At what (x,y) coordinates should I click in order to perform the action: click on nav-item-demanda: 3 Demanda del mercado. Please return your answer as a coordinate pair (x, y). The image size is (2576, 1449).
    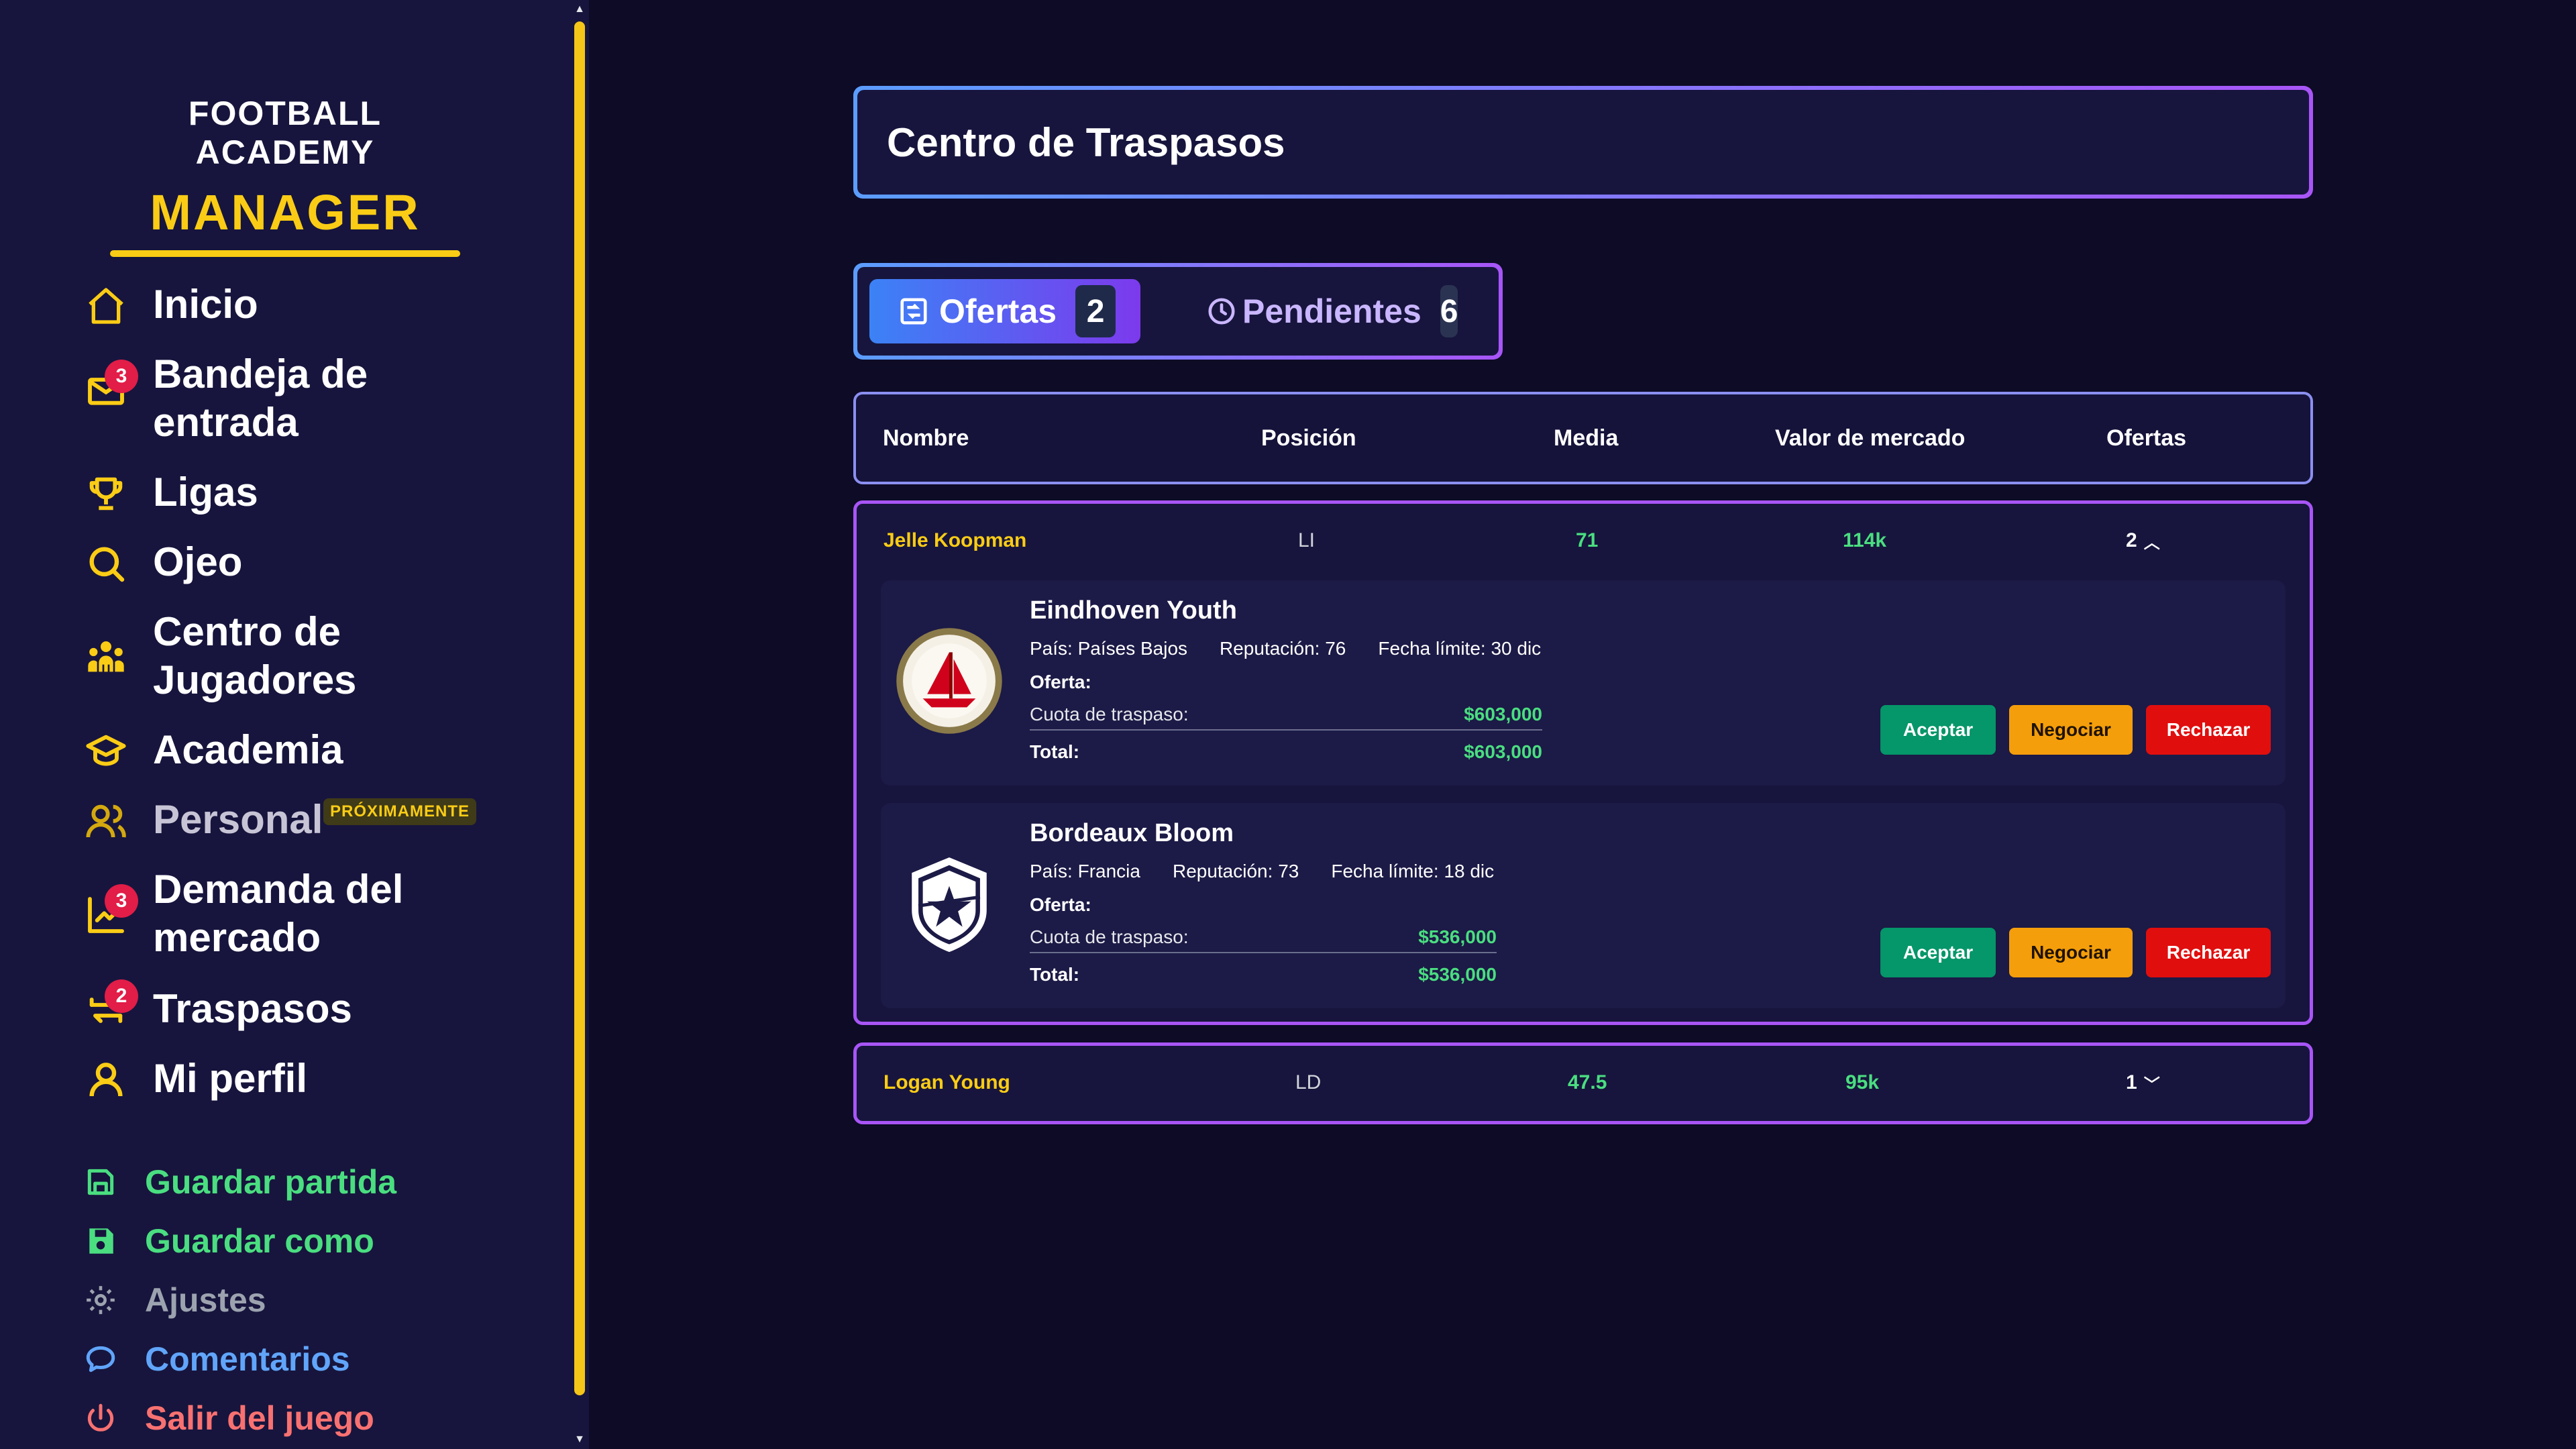
    Looking at the image, I should click on (281, 913).